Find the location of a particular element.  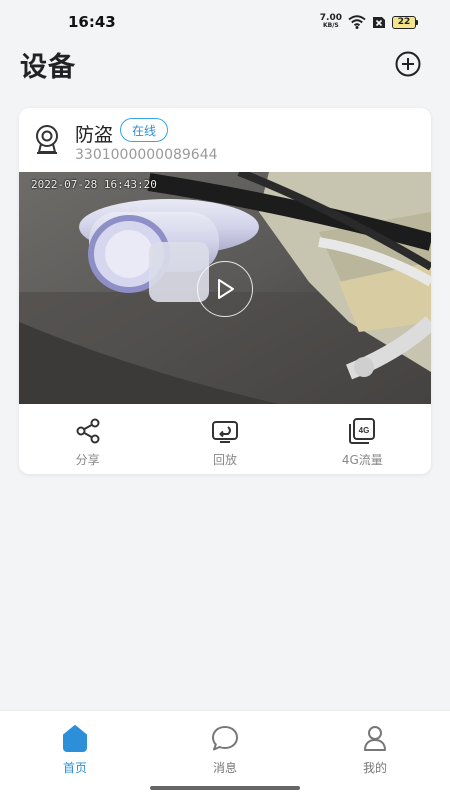

device-id: 3301000000089644 is located at coordinates (146, 155).